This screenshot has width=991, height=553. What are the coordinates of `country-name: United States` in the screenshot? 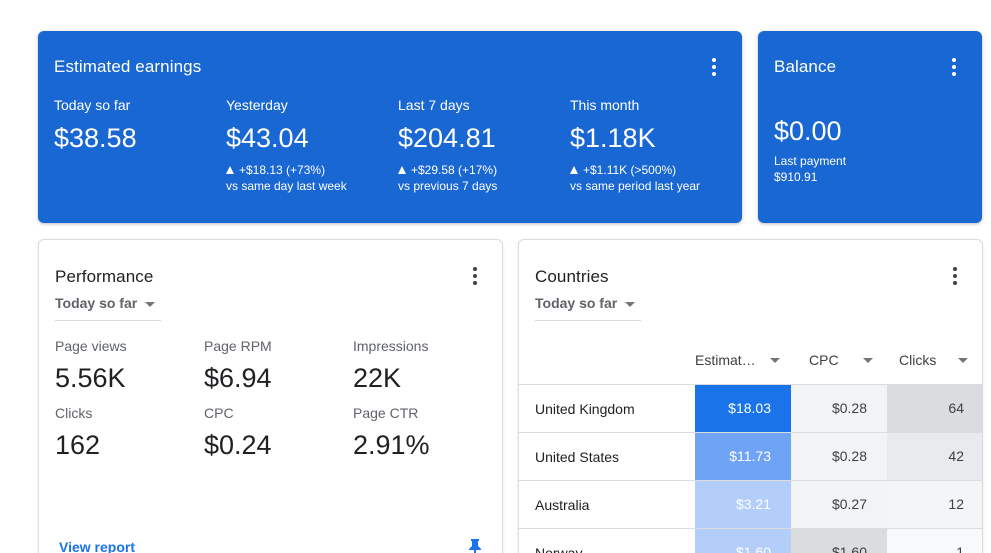 It's located at (577, 457).